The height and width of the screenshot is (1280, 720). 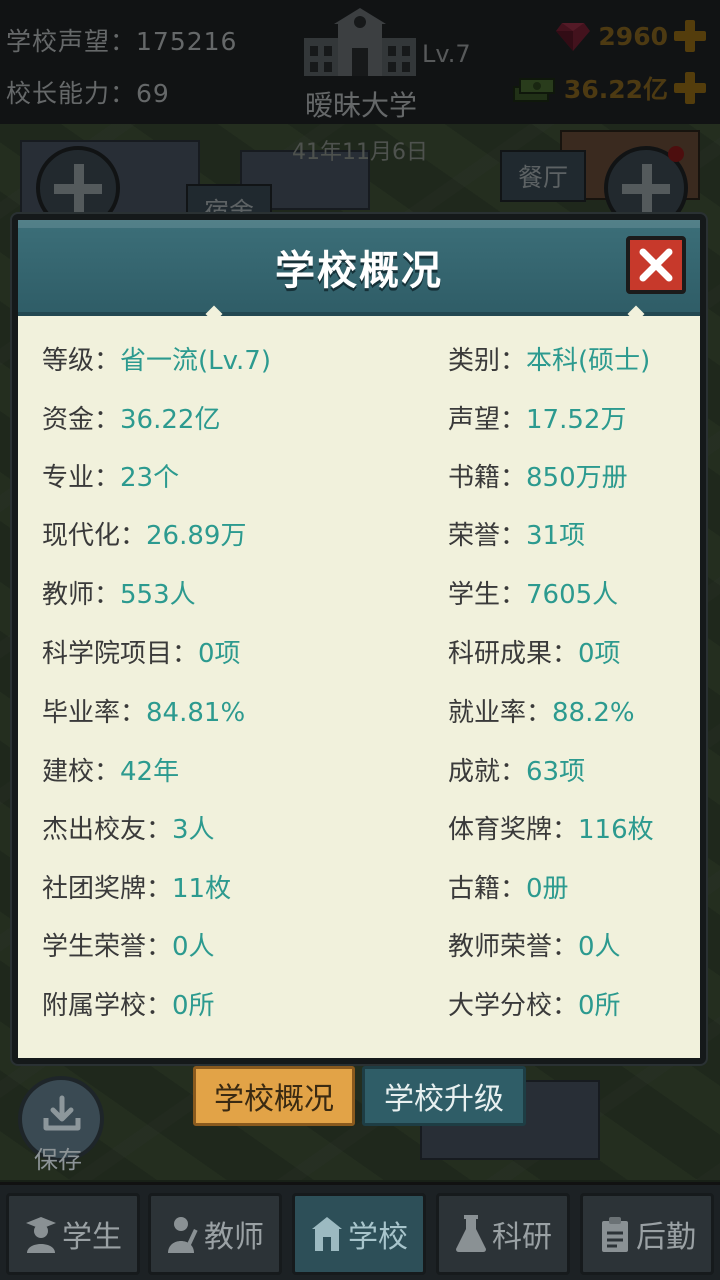 I want to click on nav-school: 学校, so click(x=359, y=1234).